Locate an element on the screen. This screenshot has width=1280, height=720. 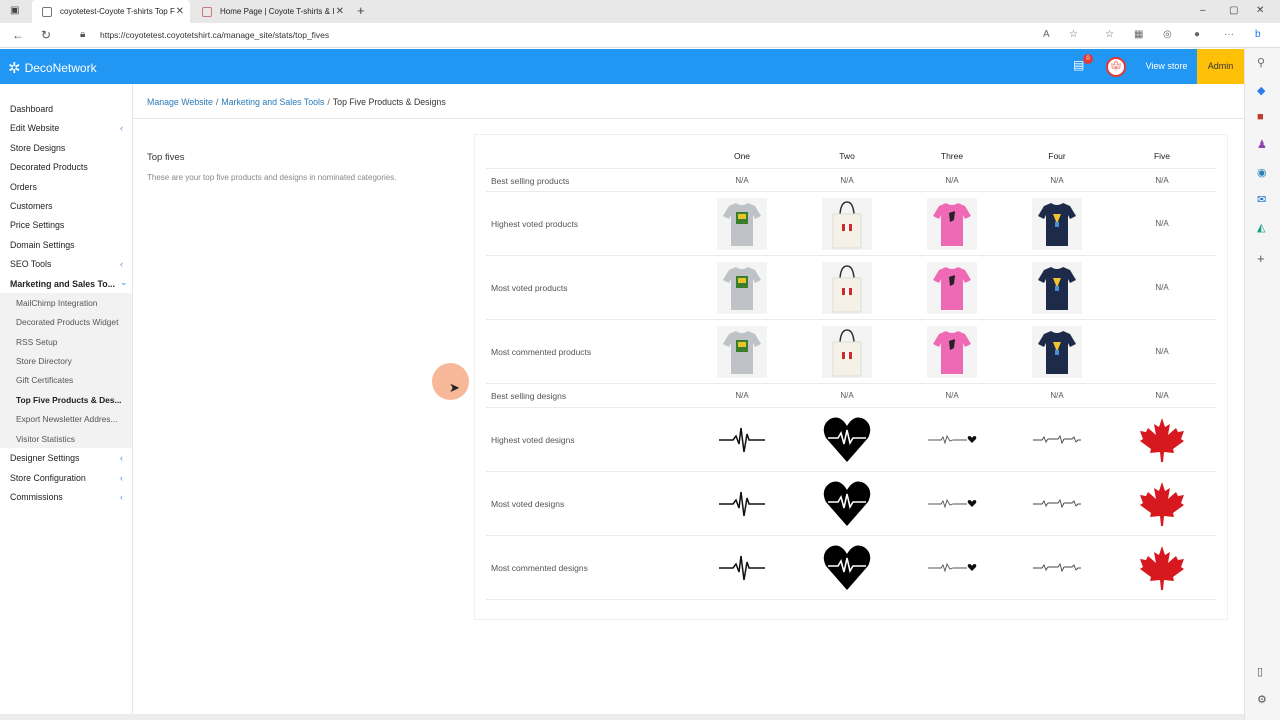
view-store-button: View store is located at coordinates (1166, 66).